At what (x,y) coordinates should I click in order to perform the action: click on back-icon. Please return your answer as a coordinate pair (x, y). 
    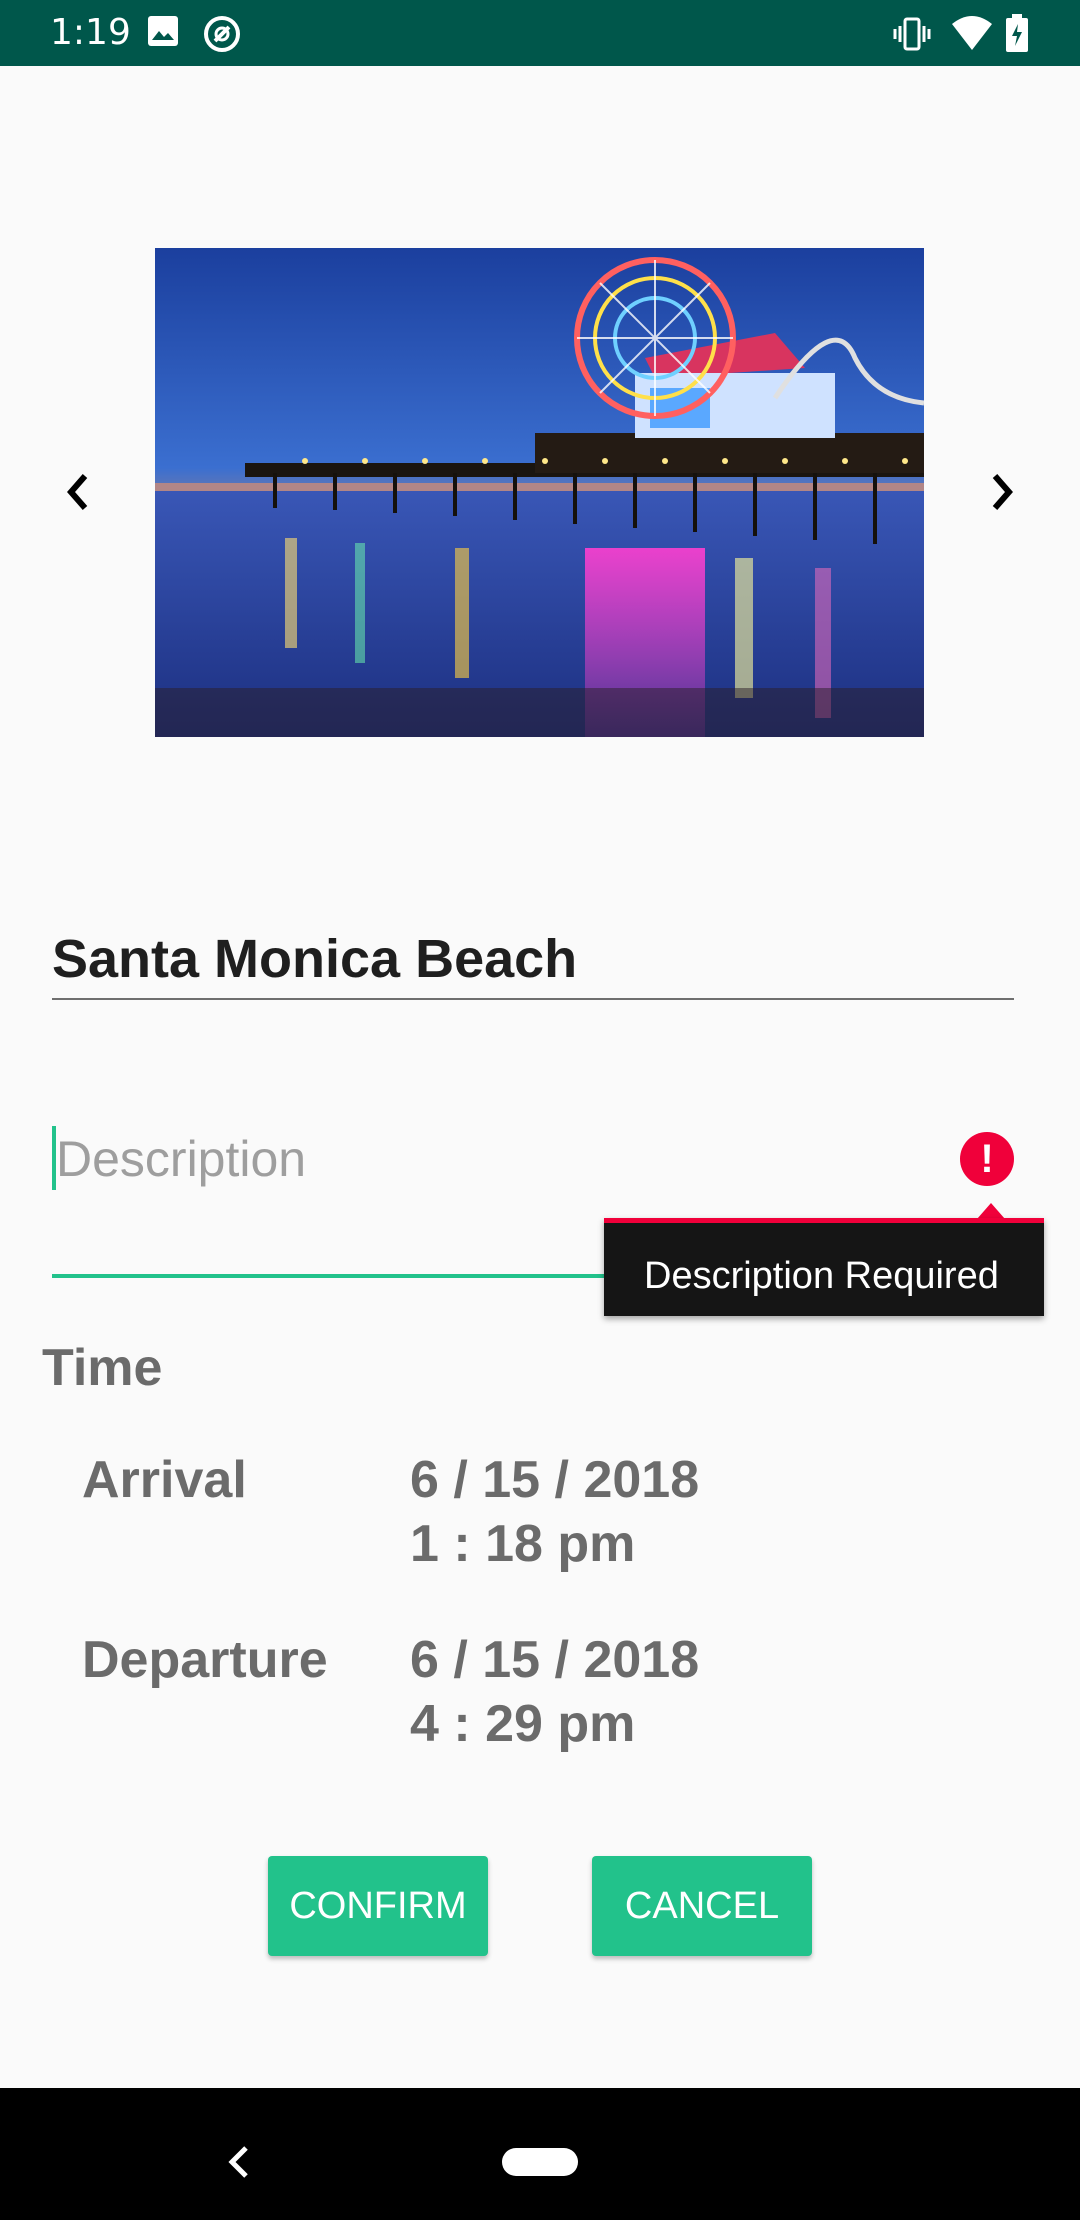
    Looking at the image, I should click on (238, 2170).